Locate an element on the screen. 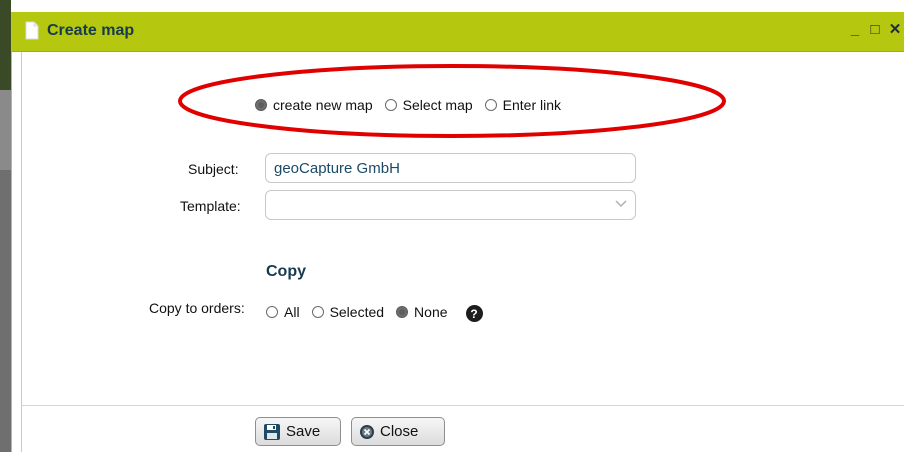 The width and height of the screenshot is (904, 452). window-controls: _ □ ✕ is located at coordinates (875, 29).